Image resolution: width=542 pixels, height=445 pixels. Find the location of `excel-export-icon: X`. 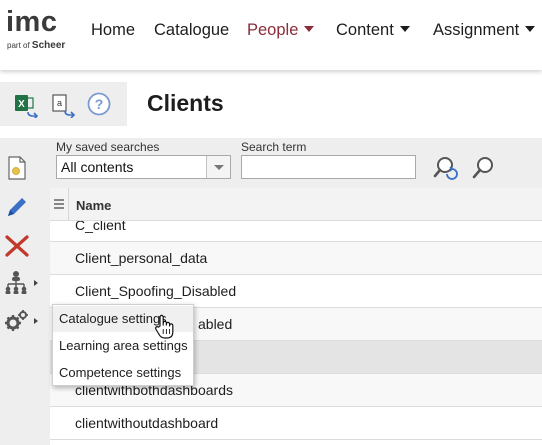

excel-export-icon: X is located at coordinates (26, 106).